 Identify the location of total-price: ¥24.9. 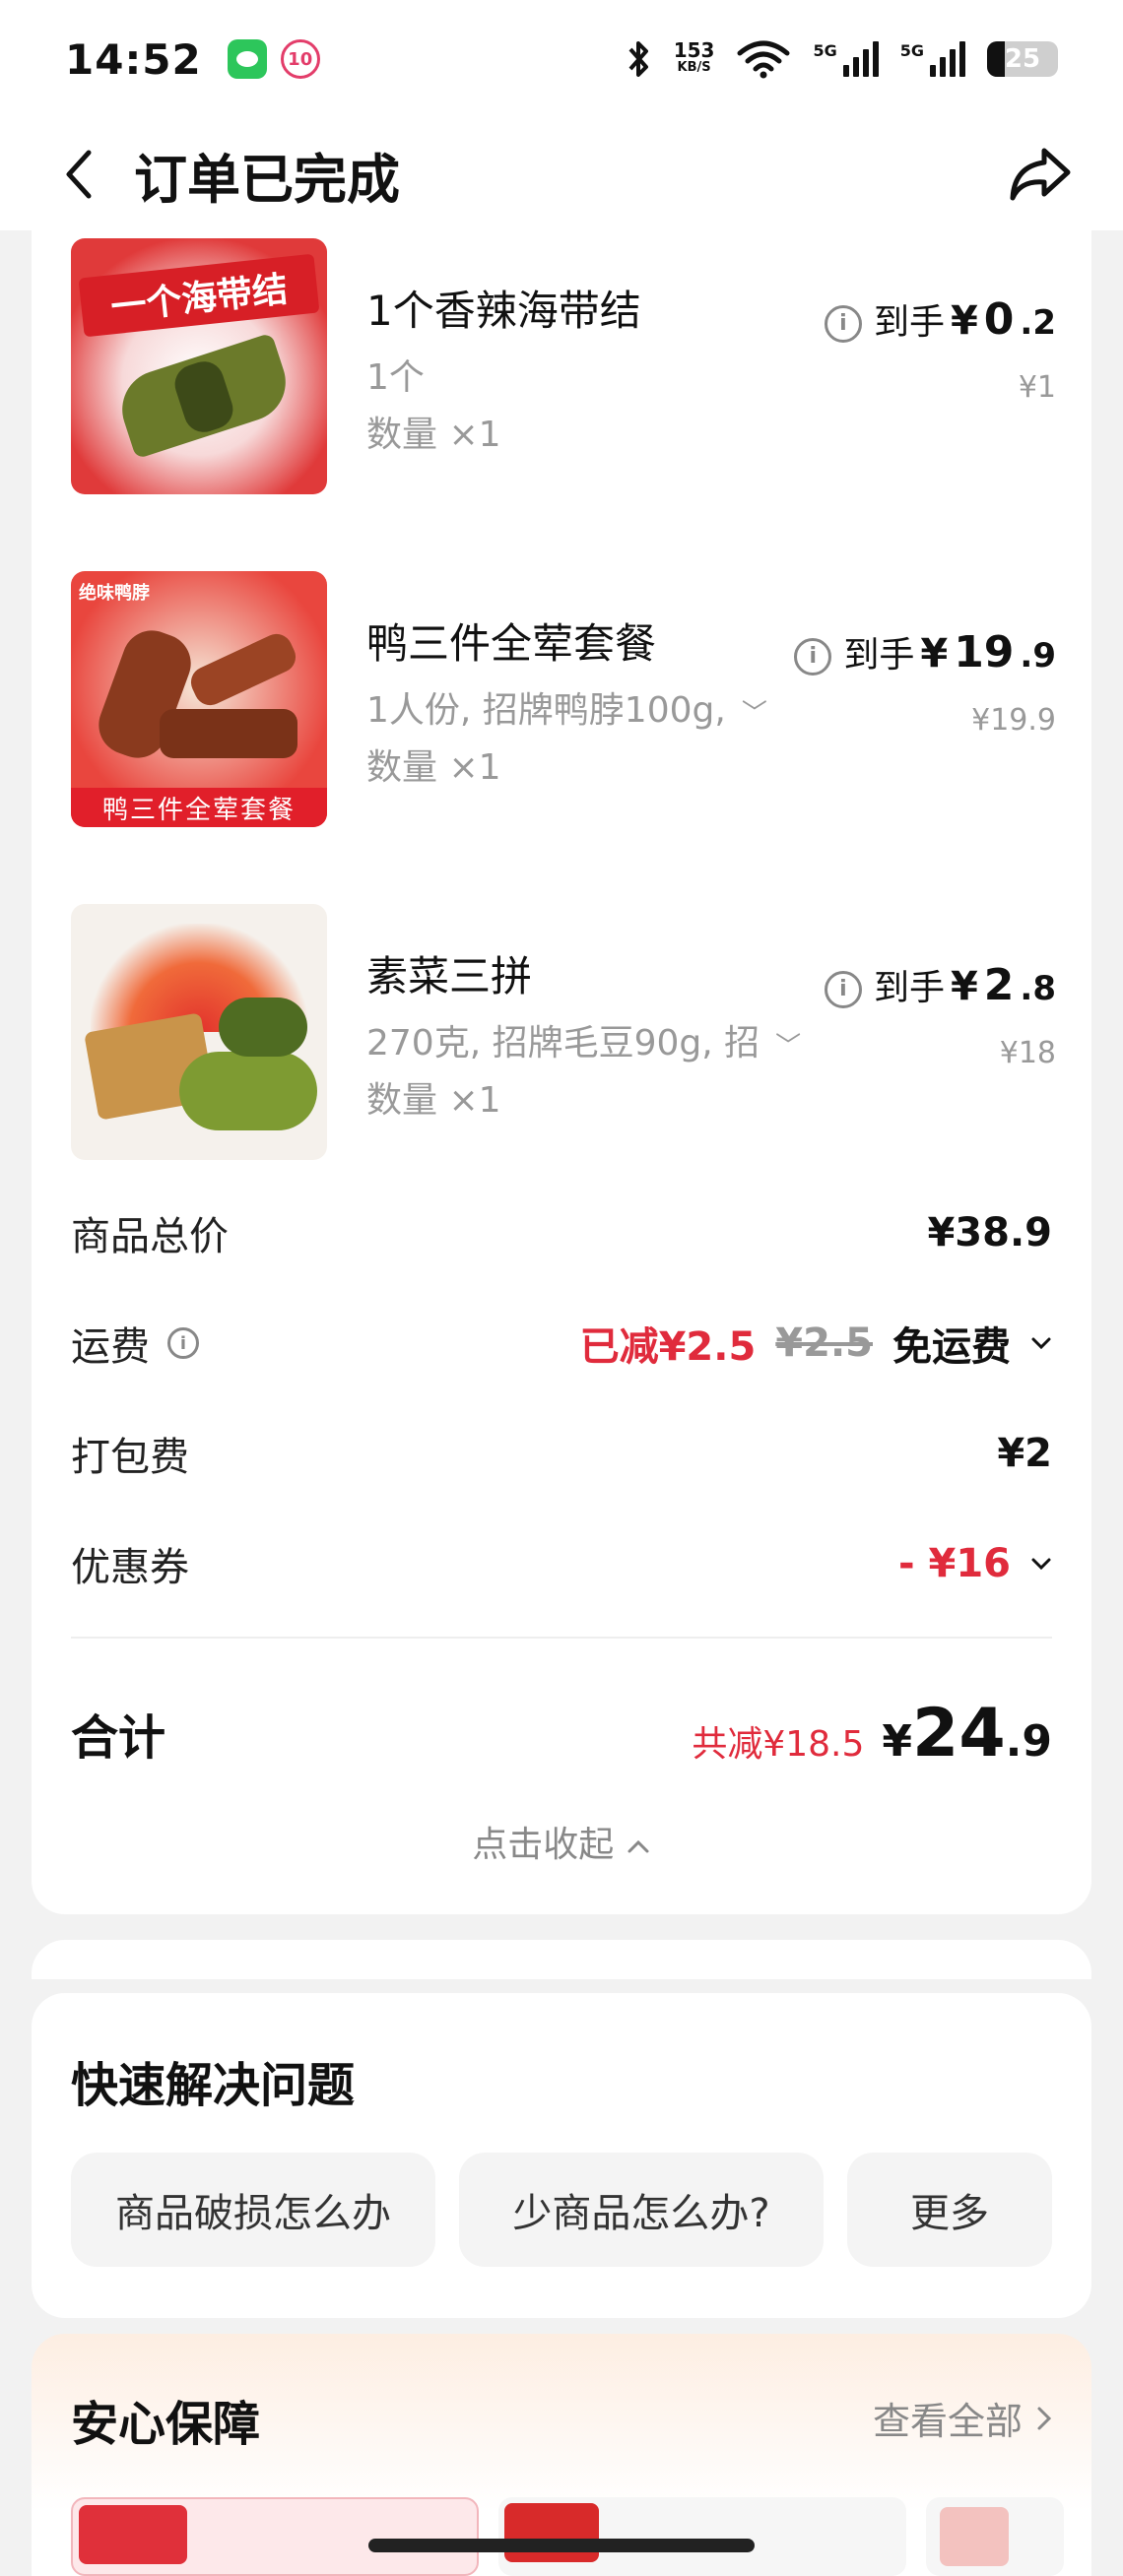
(967, 1733).